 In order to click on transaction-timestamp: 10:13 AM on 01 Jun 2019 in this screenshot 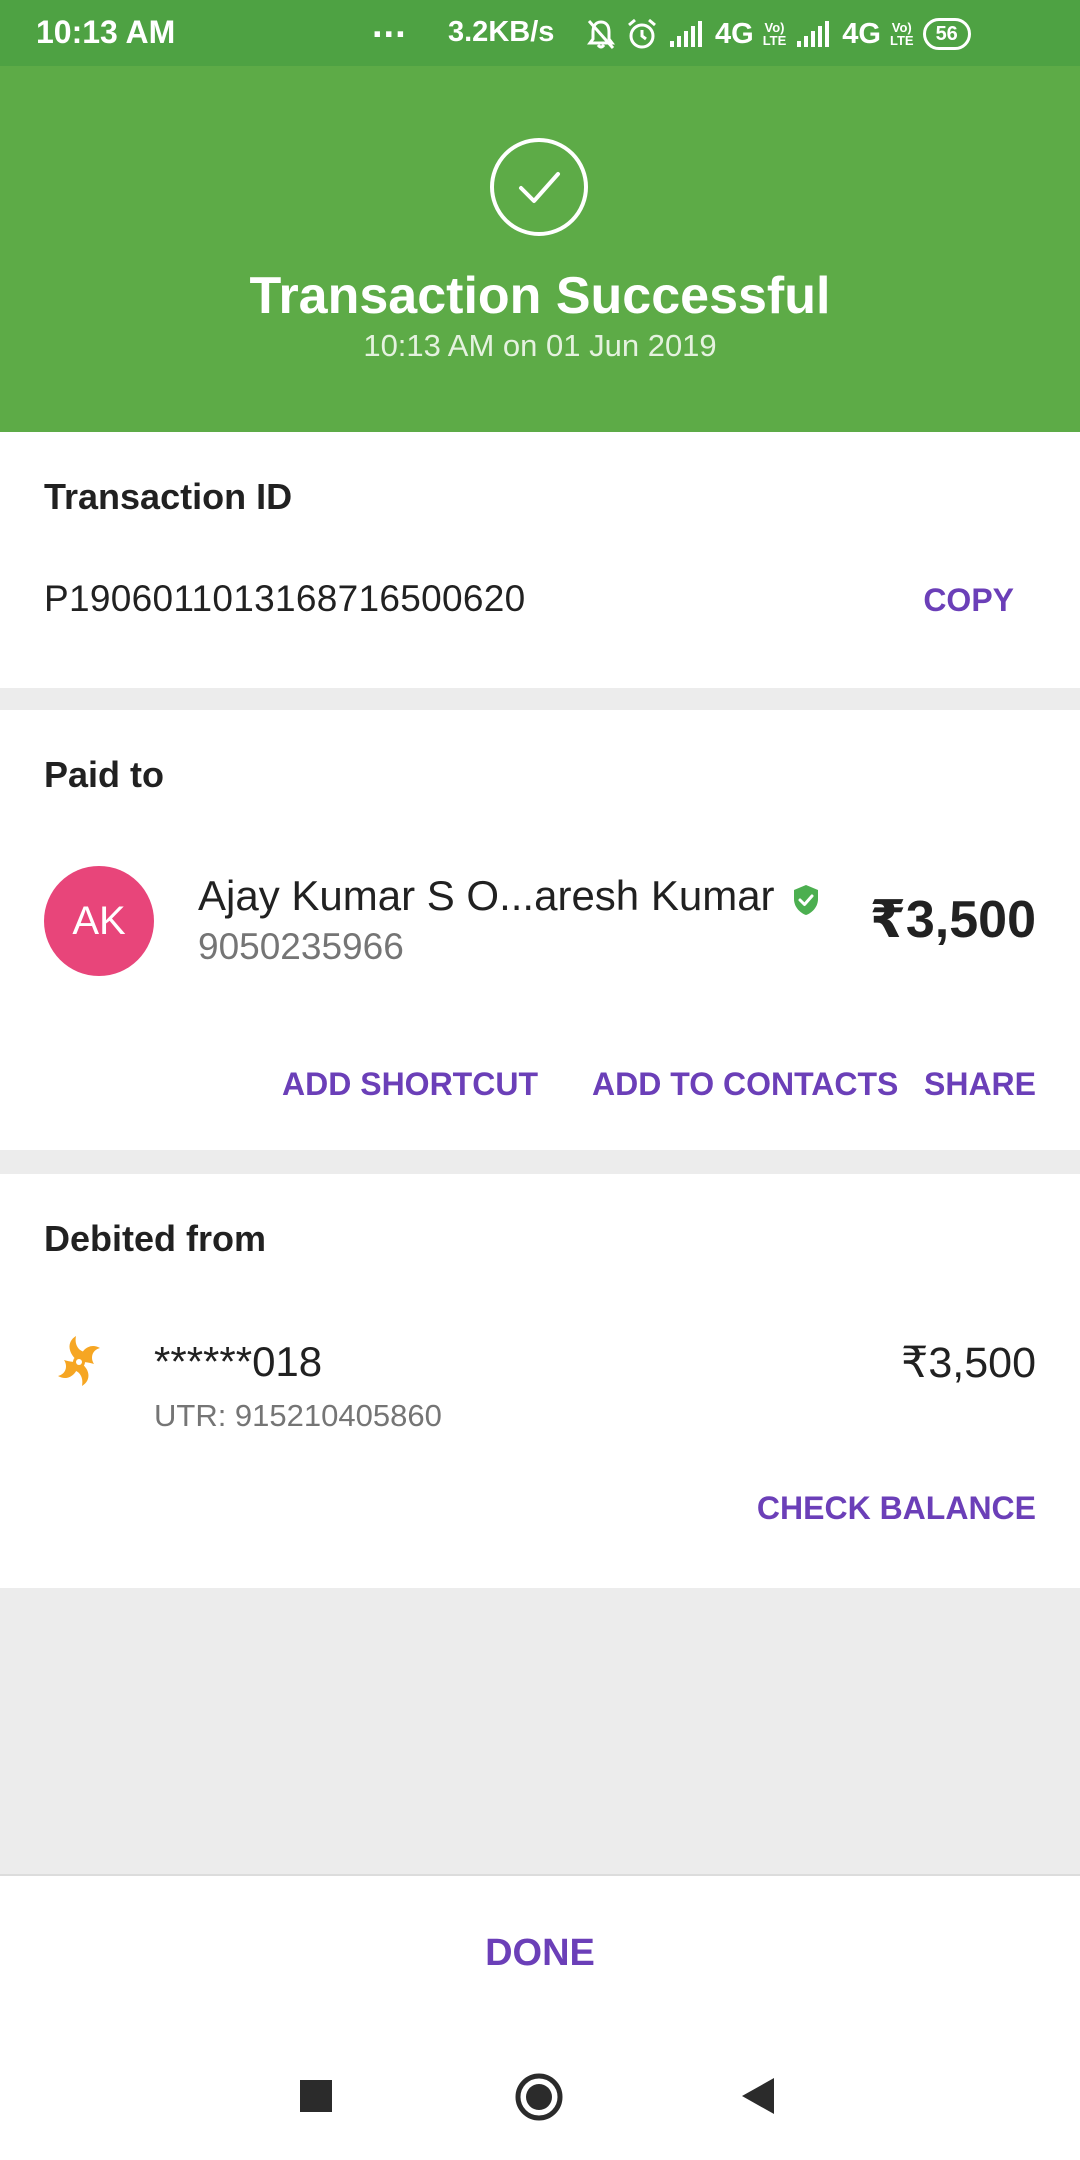, I will do `click(540, 345)`.